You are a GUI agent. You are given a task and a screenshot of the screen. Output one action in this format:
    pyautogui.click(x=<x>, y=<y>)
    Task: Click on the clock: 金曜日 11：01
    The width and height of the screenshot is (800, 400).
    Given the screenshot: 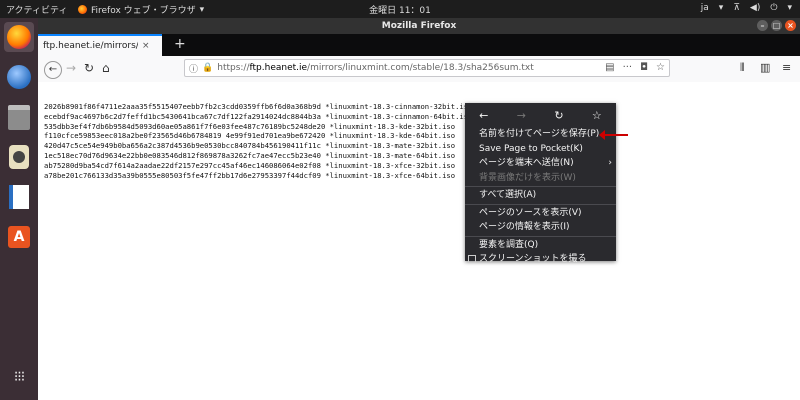 What is the action you would take?
    pyautogui.click(x=400, y=9)
    